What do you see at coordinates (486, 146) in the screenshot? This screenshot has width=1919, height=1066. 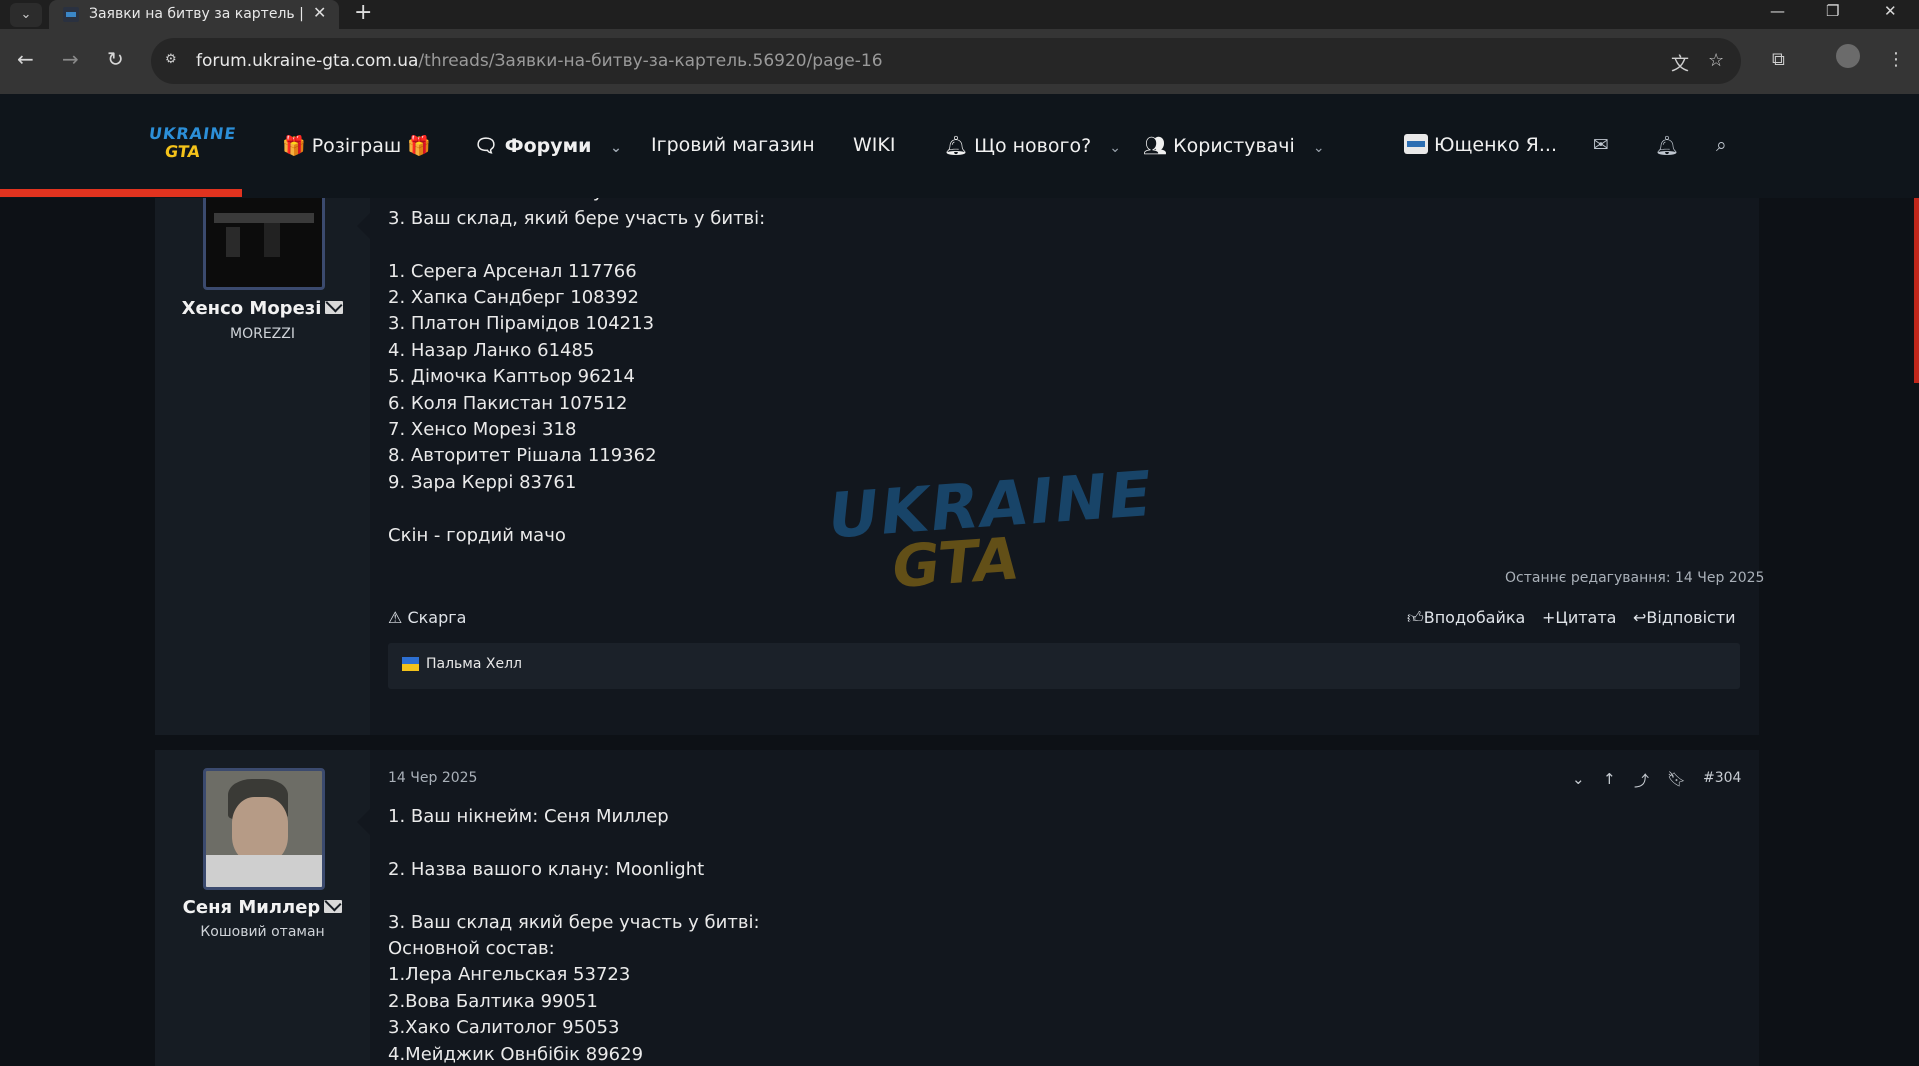 I see `chat-icon: 🗨` at bounding box center [486, 146].